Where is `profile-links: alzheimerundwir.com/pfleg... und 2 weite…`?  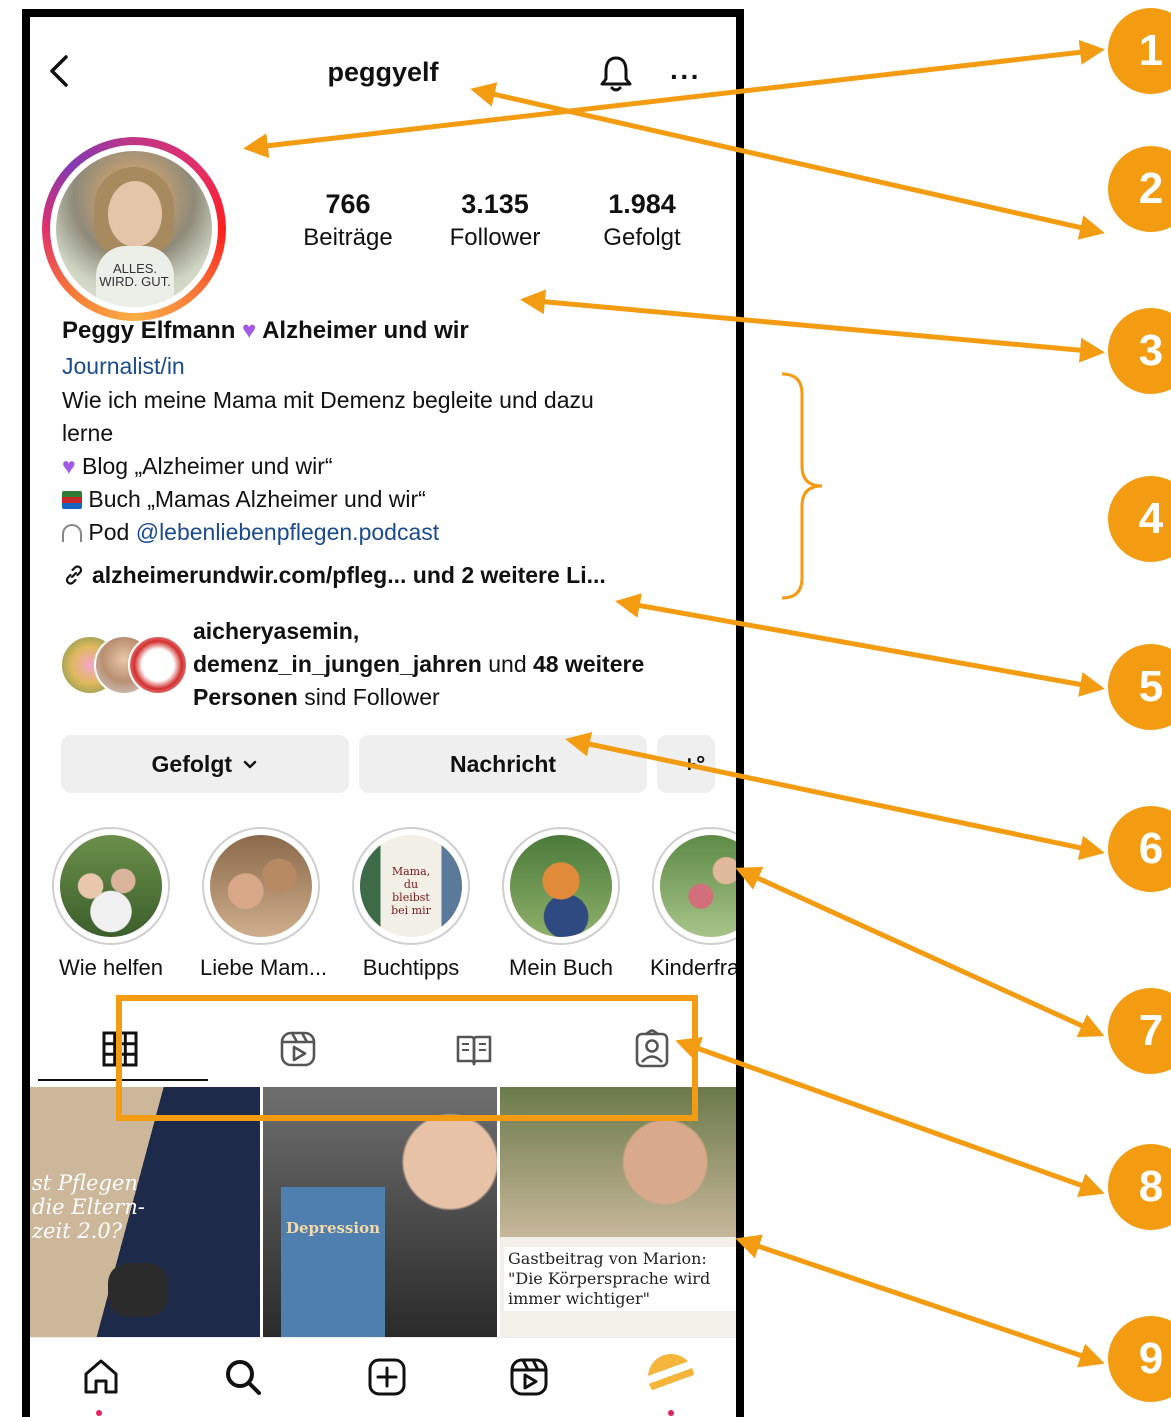
profile-links: alzheimerundwir.com/pfleg... und 2 weite… is located at coordinates (334, 575).